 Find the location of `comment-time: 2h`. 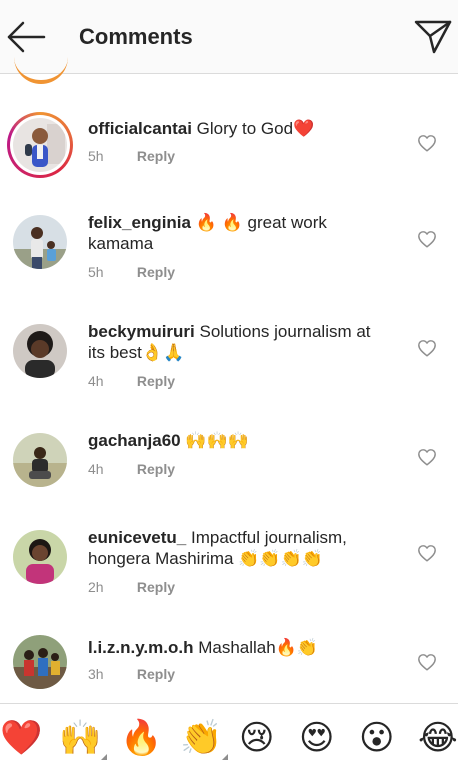

comment-time: 2h is located at coordinates (96, 587).